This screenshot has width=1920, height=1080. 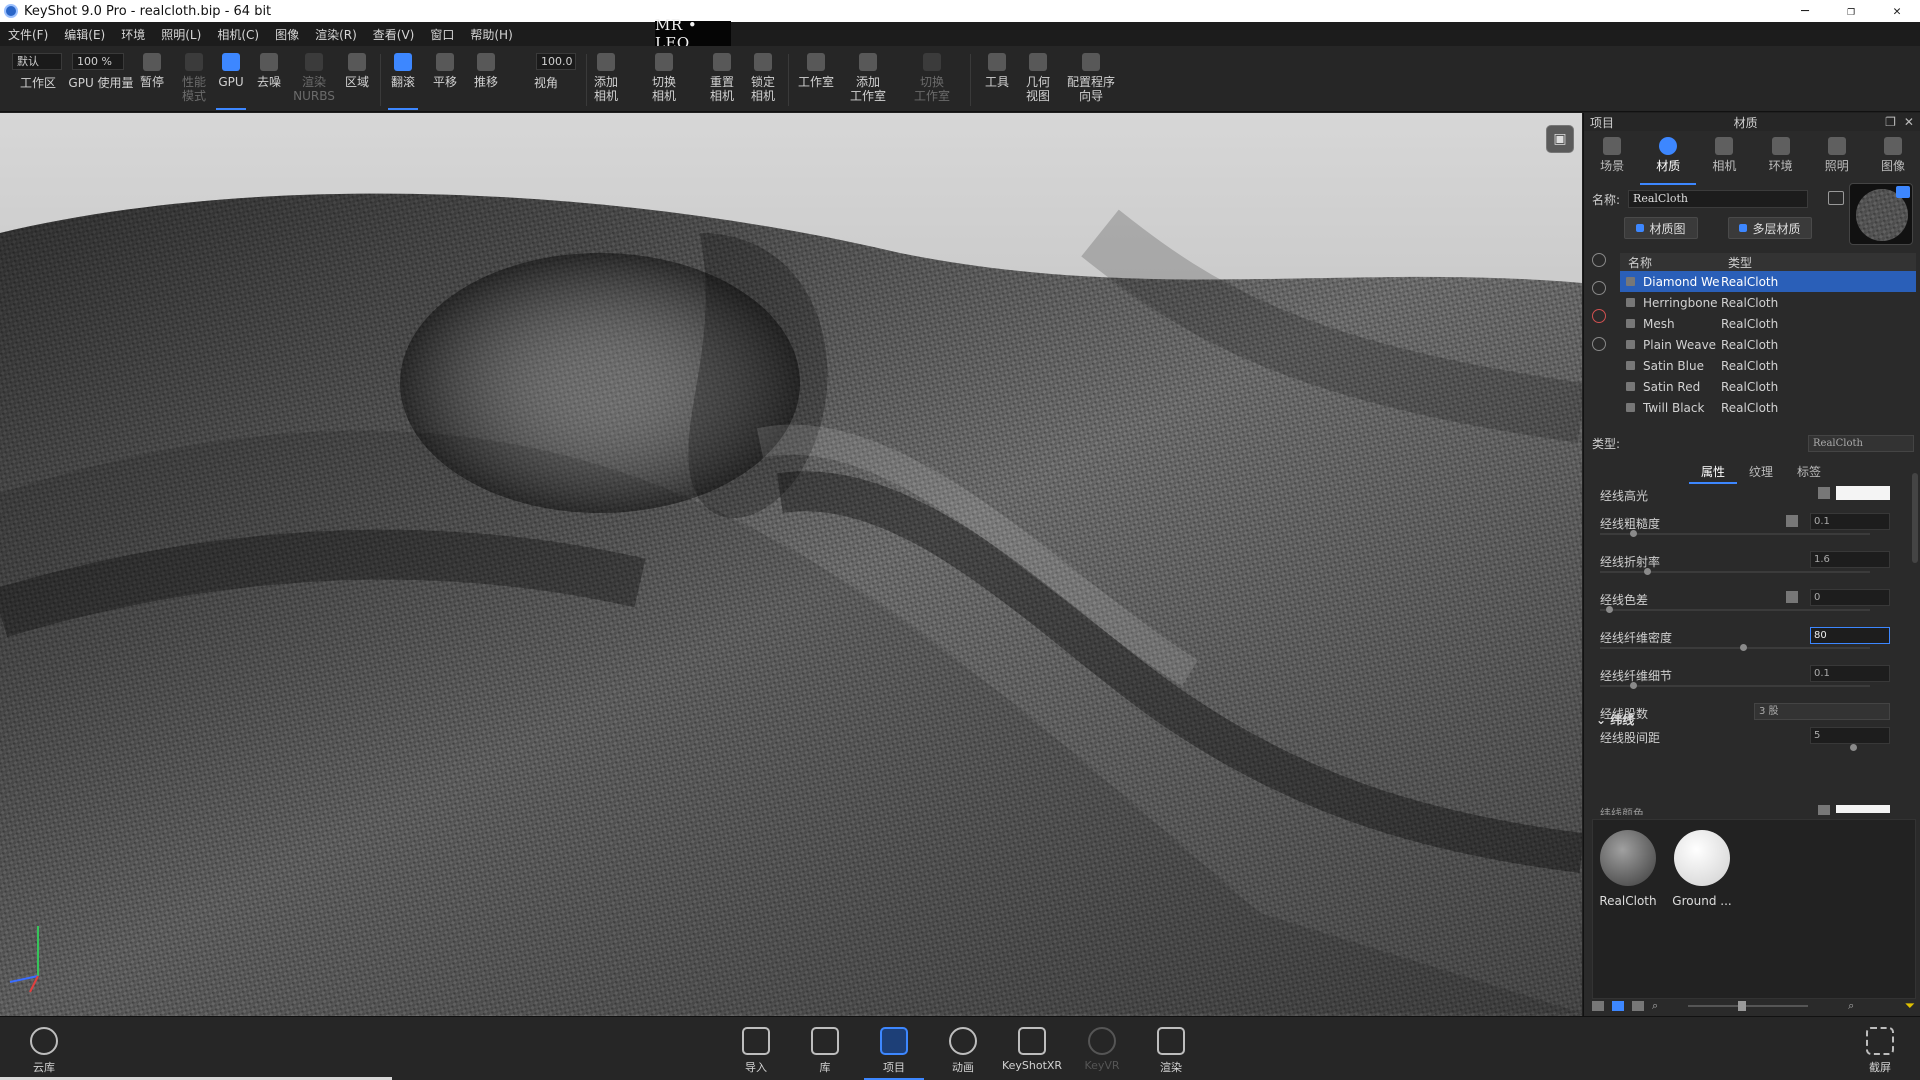 I want to click on table-row: Satin Red RealCloth, so click(x=1768, y=386).